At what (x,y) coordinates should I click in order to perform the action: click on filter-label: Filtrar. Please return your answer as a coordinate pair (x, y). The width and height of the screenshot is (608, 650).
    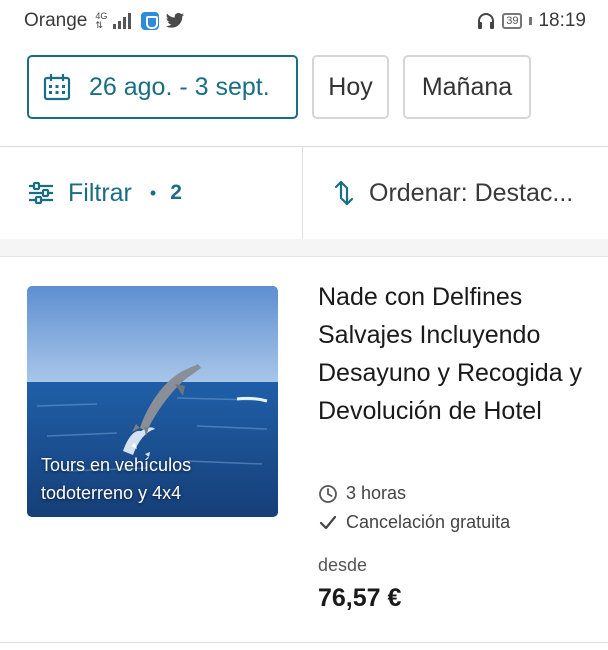
    Looking at the image, I should click on (100, 192).